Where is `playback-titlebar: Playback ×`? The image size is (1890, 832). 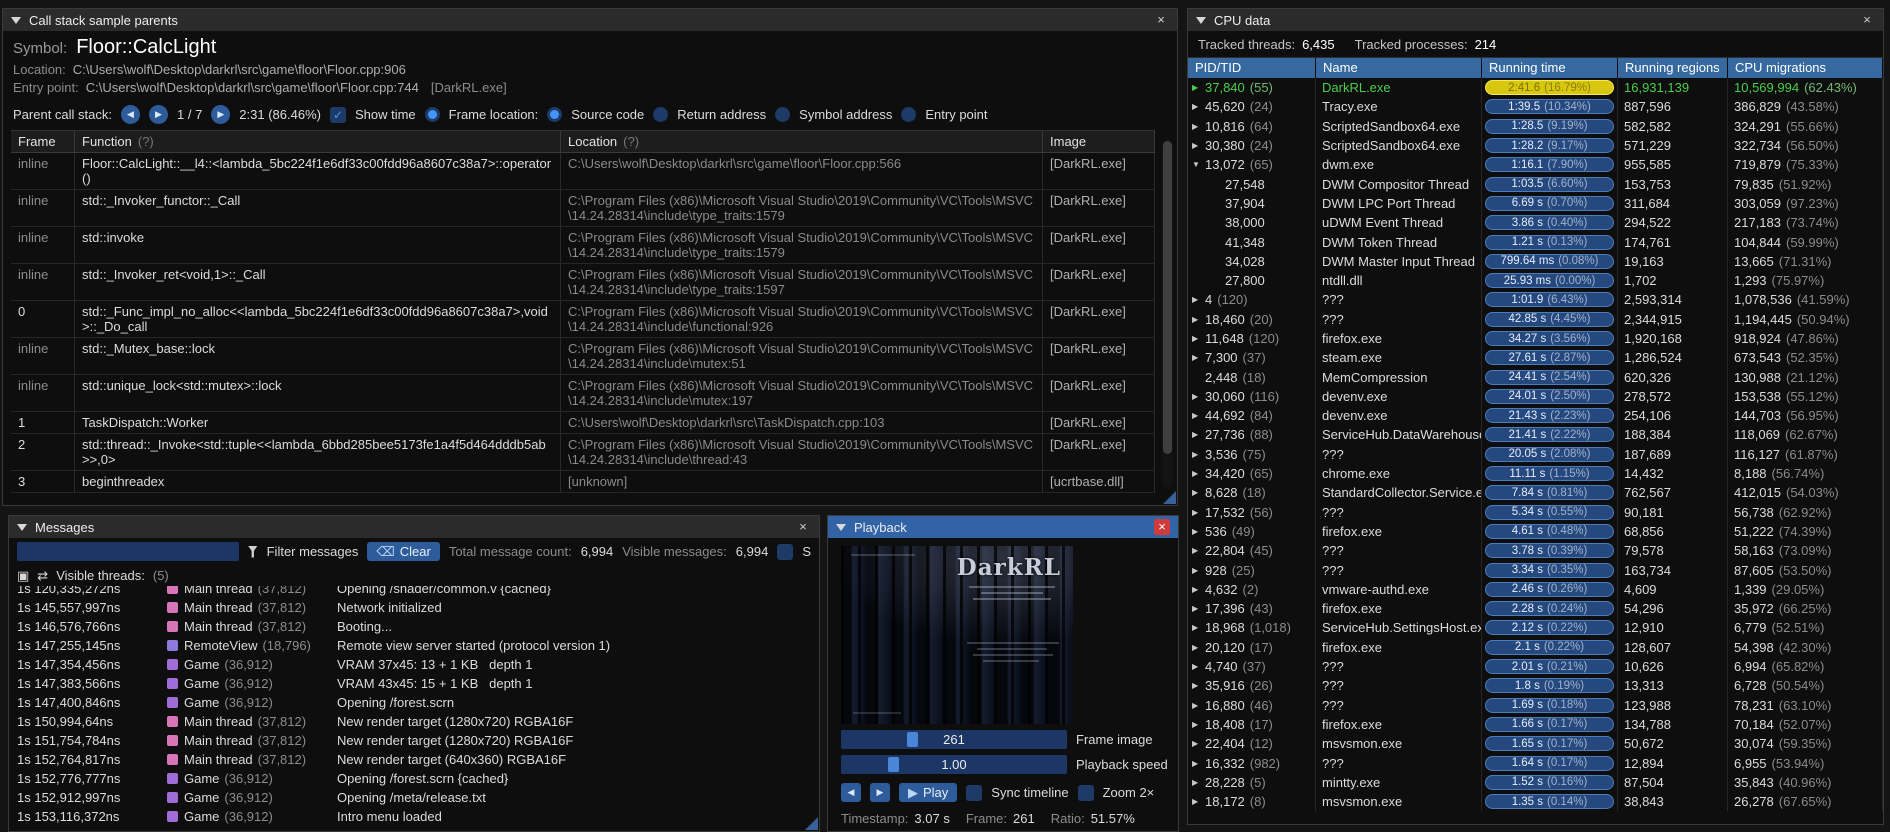
playback-titlebar: Playback × is located at coordinates (1003, 527).